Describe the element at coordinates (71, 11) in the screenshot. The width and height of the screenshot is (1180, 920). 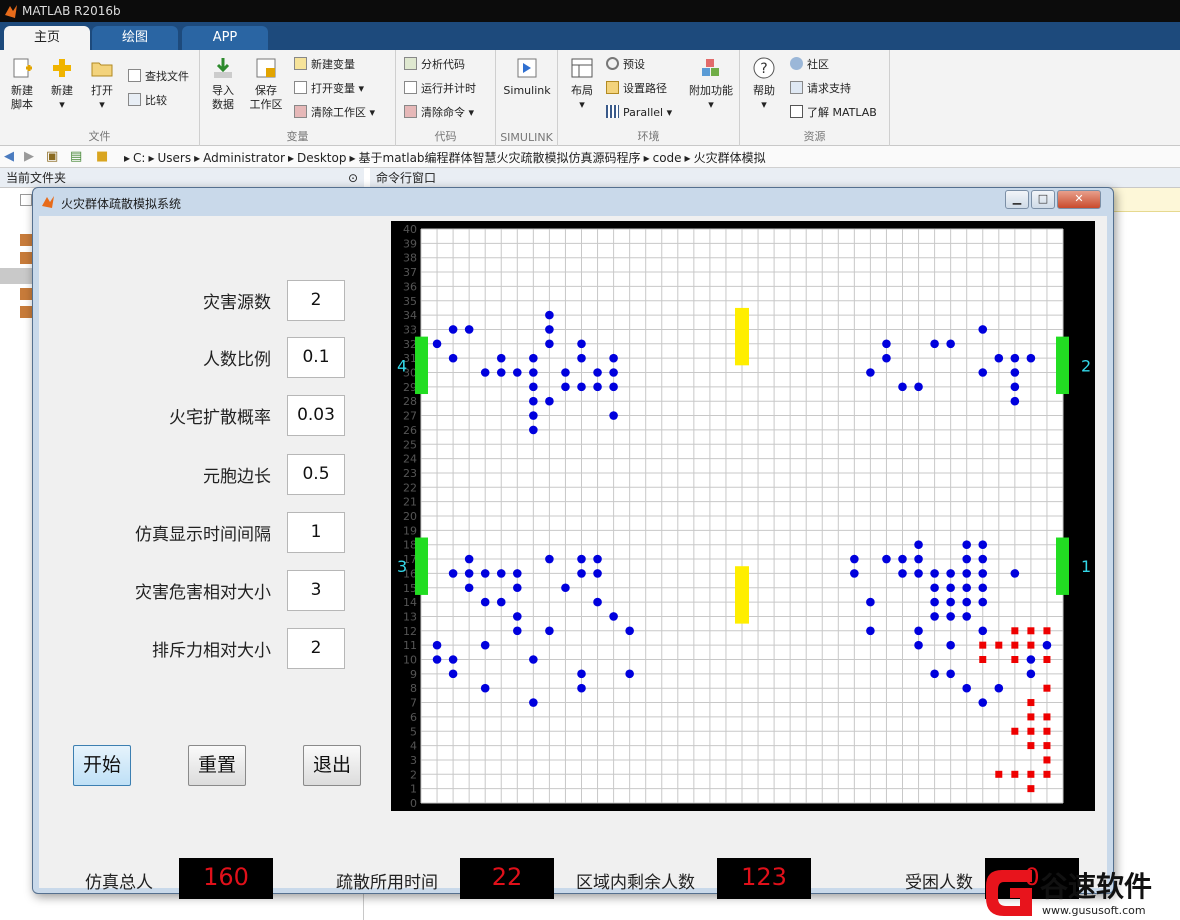
I see `app-title: MATLAB R2016b` at that location.